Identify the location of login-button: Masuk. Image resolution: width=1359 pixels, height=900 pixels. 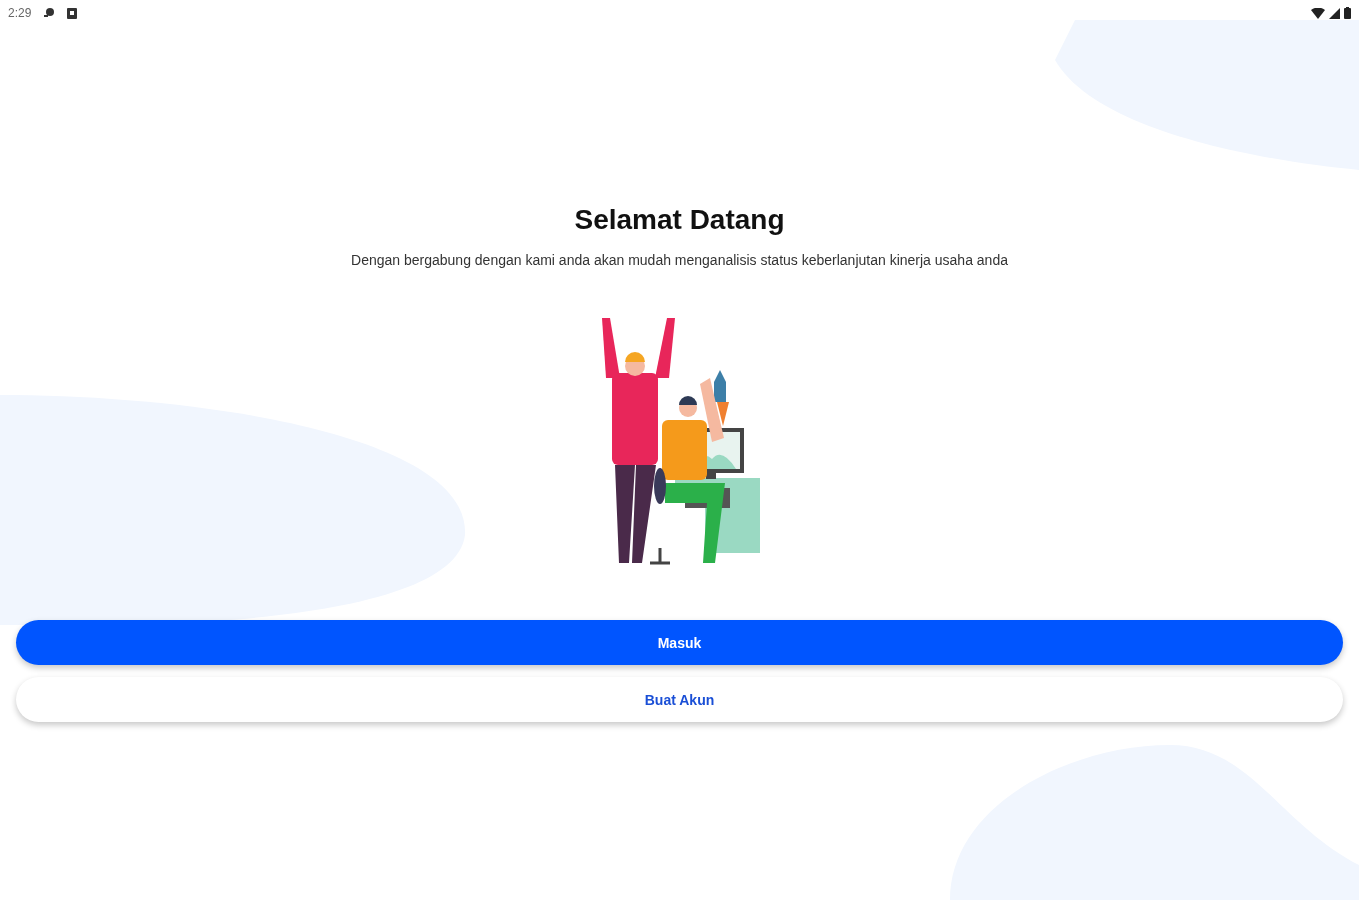
(679, 642).